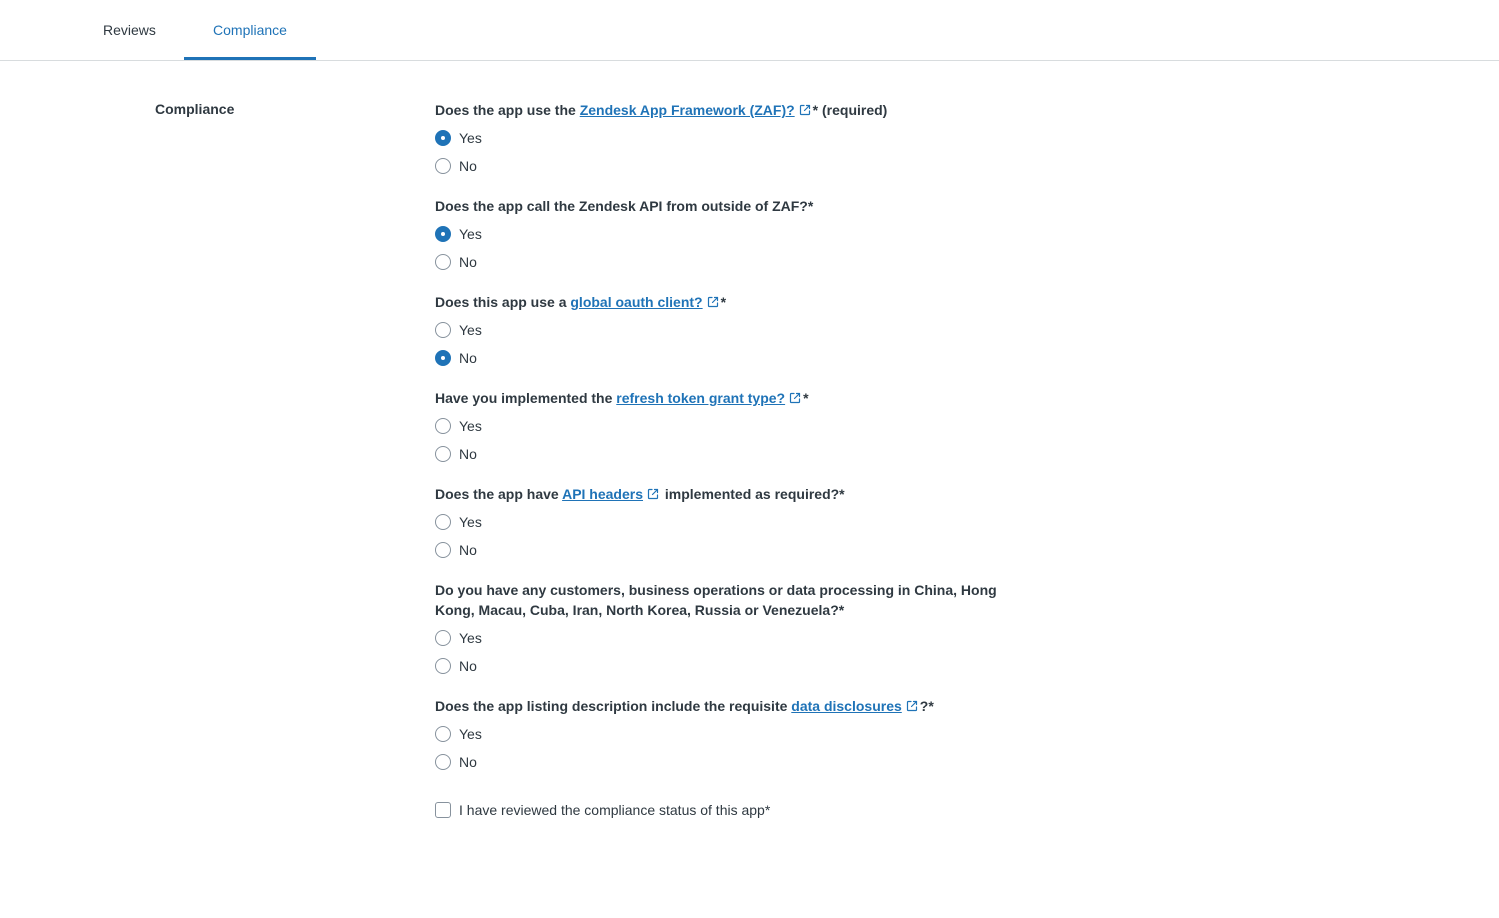 This screenshot has width=1499, height=918. What do you see at coordinates (602, 494) in the screenshot?
I see `help-link: API headers` at bounding box center [602, 494].